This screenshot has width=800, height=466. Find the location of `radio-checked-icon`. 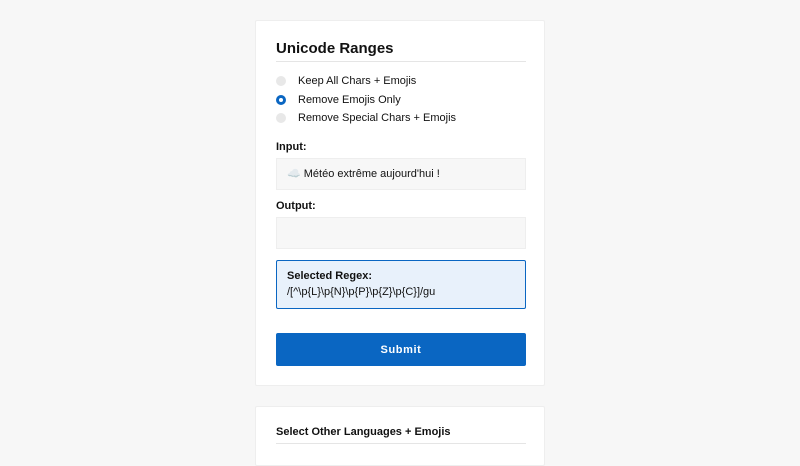

radio-checked-icon is located at coordinates (281, 100).